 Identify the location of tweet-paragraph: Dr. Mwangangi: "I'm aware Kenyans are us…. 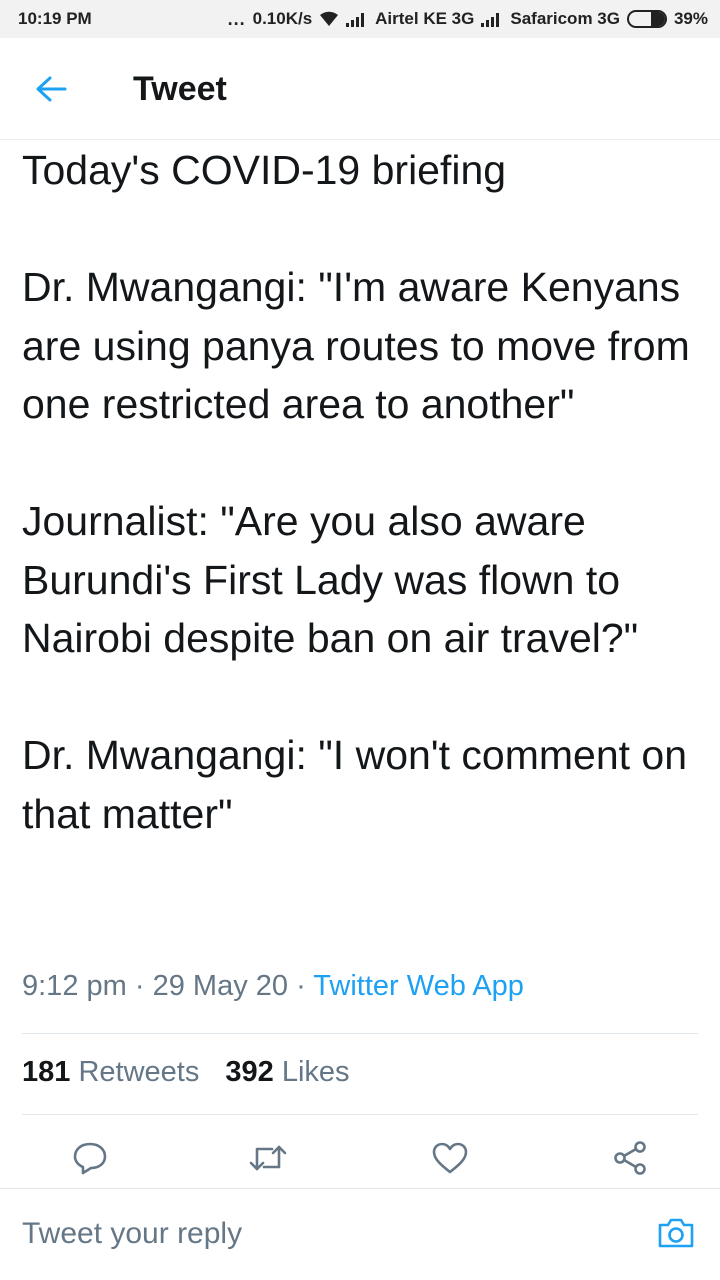
(356, 345).